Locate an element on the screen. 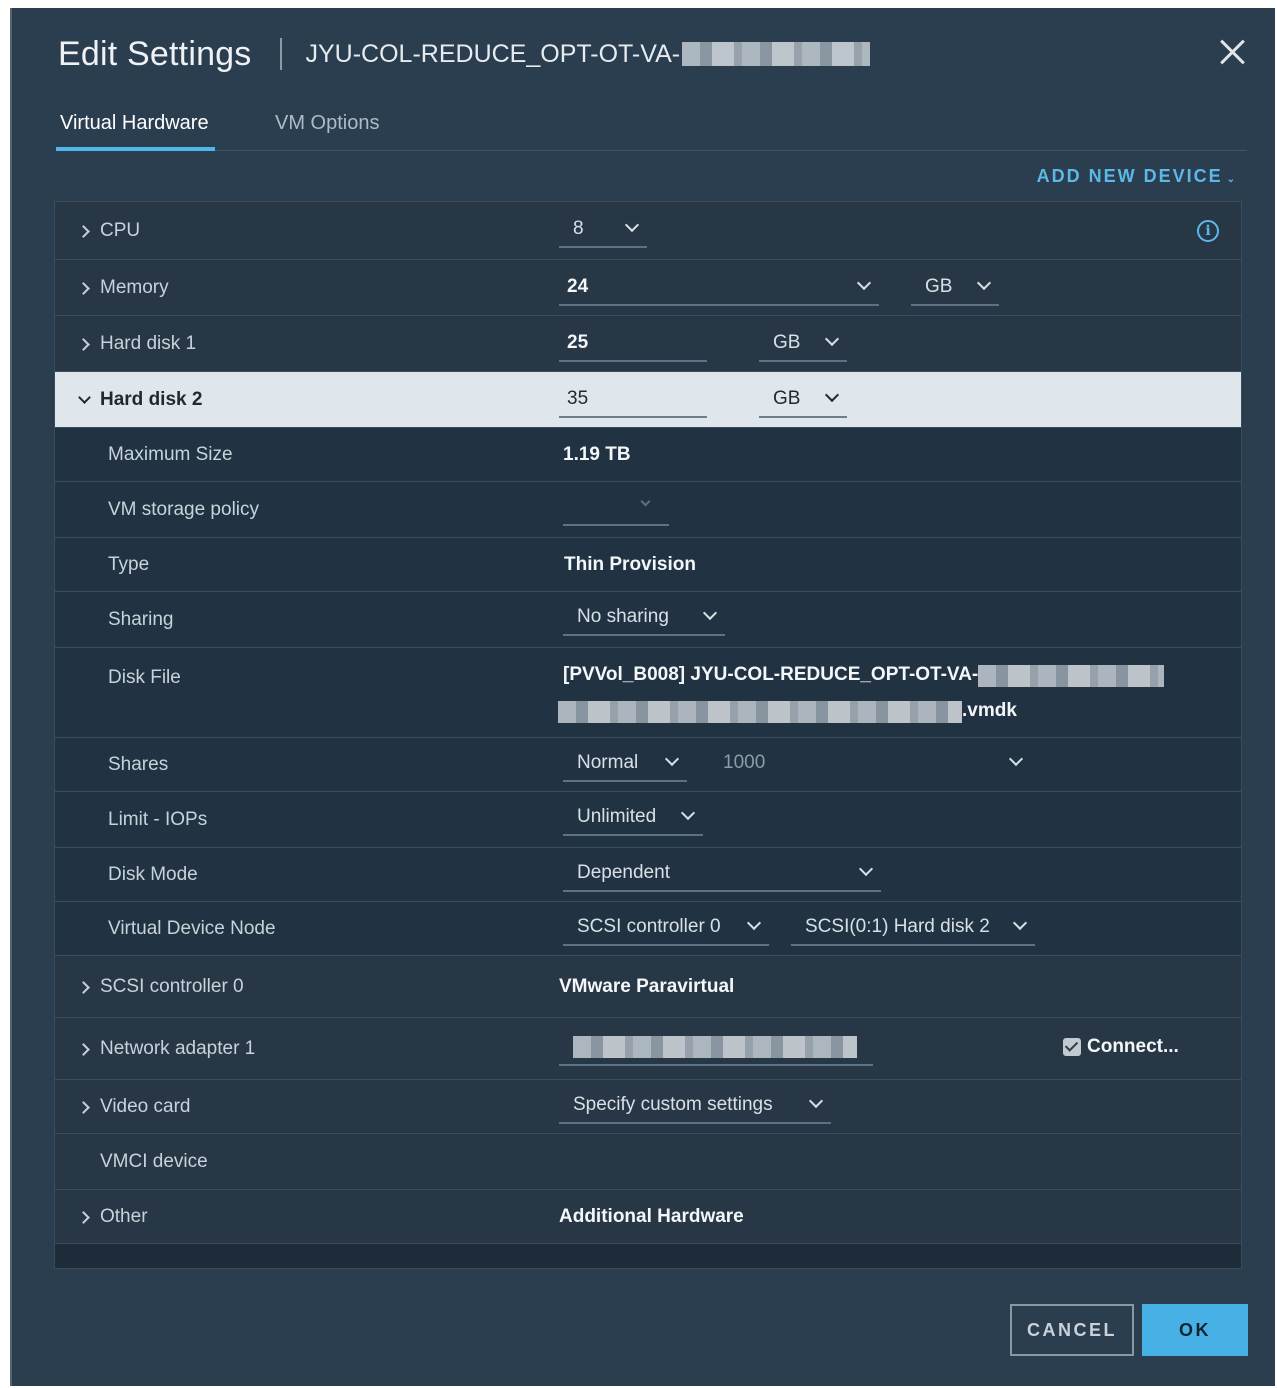 The height and width of the screenshot is (1388, 1277). hard-disk-1-label: Hard disk 1 is located at coordinates (148, 343).